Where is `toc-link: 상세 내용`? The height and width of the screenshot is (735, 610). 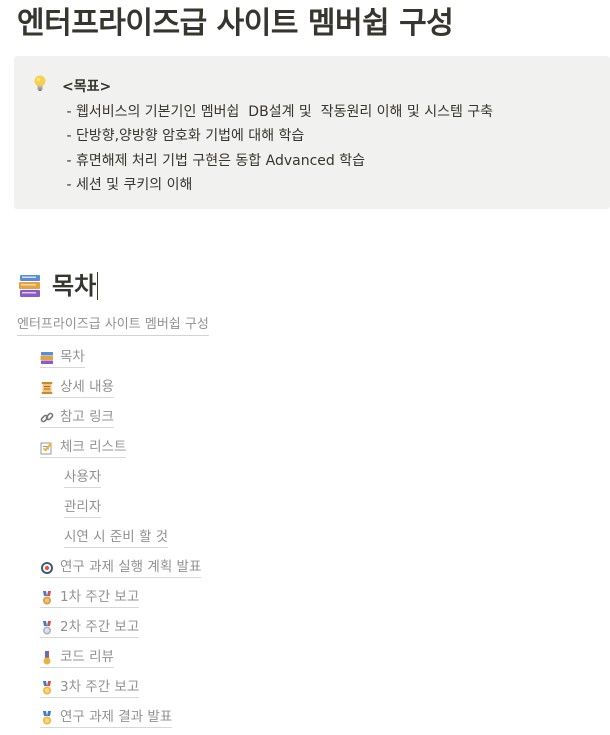 toc-link: 상세 내용 is located at coordinates (77, 388).